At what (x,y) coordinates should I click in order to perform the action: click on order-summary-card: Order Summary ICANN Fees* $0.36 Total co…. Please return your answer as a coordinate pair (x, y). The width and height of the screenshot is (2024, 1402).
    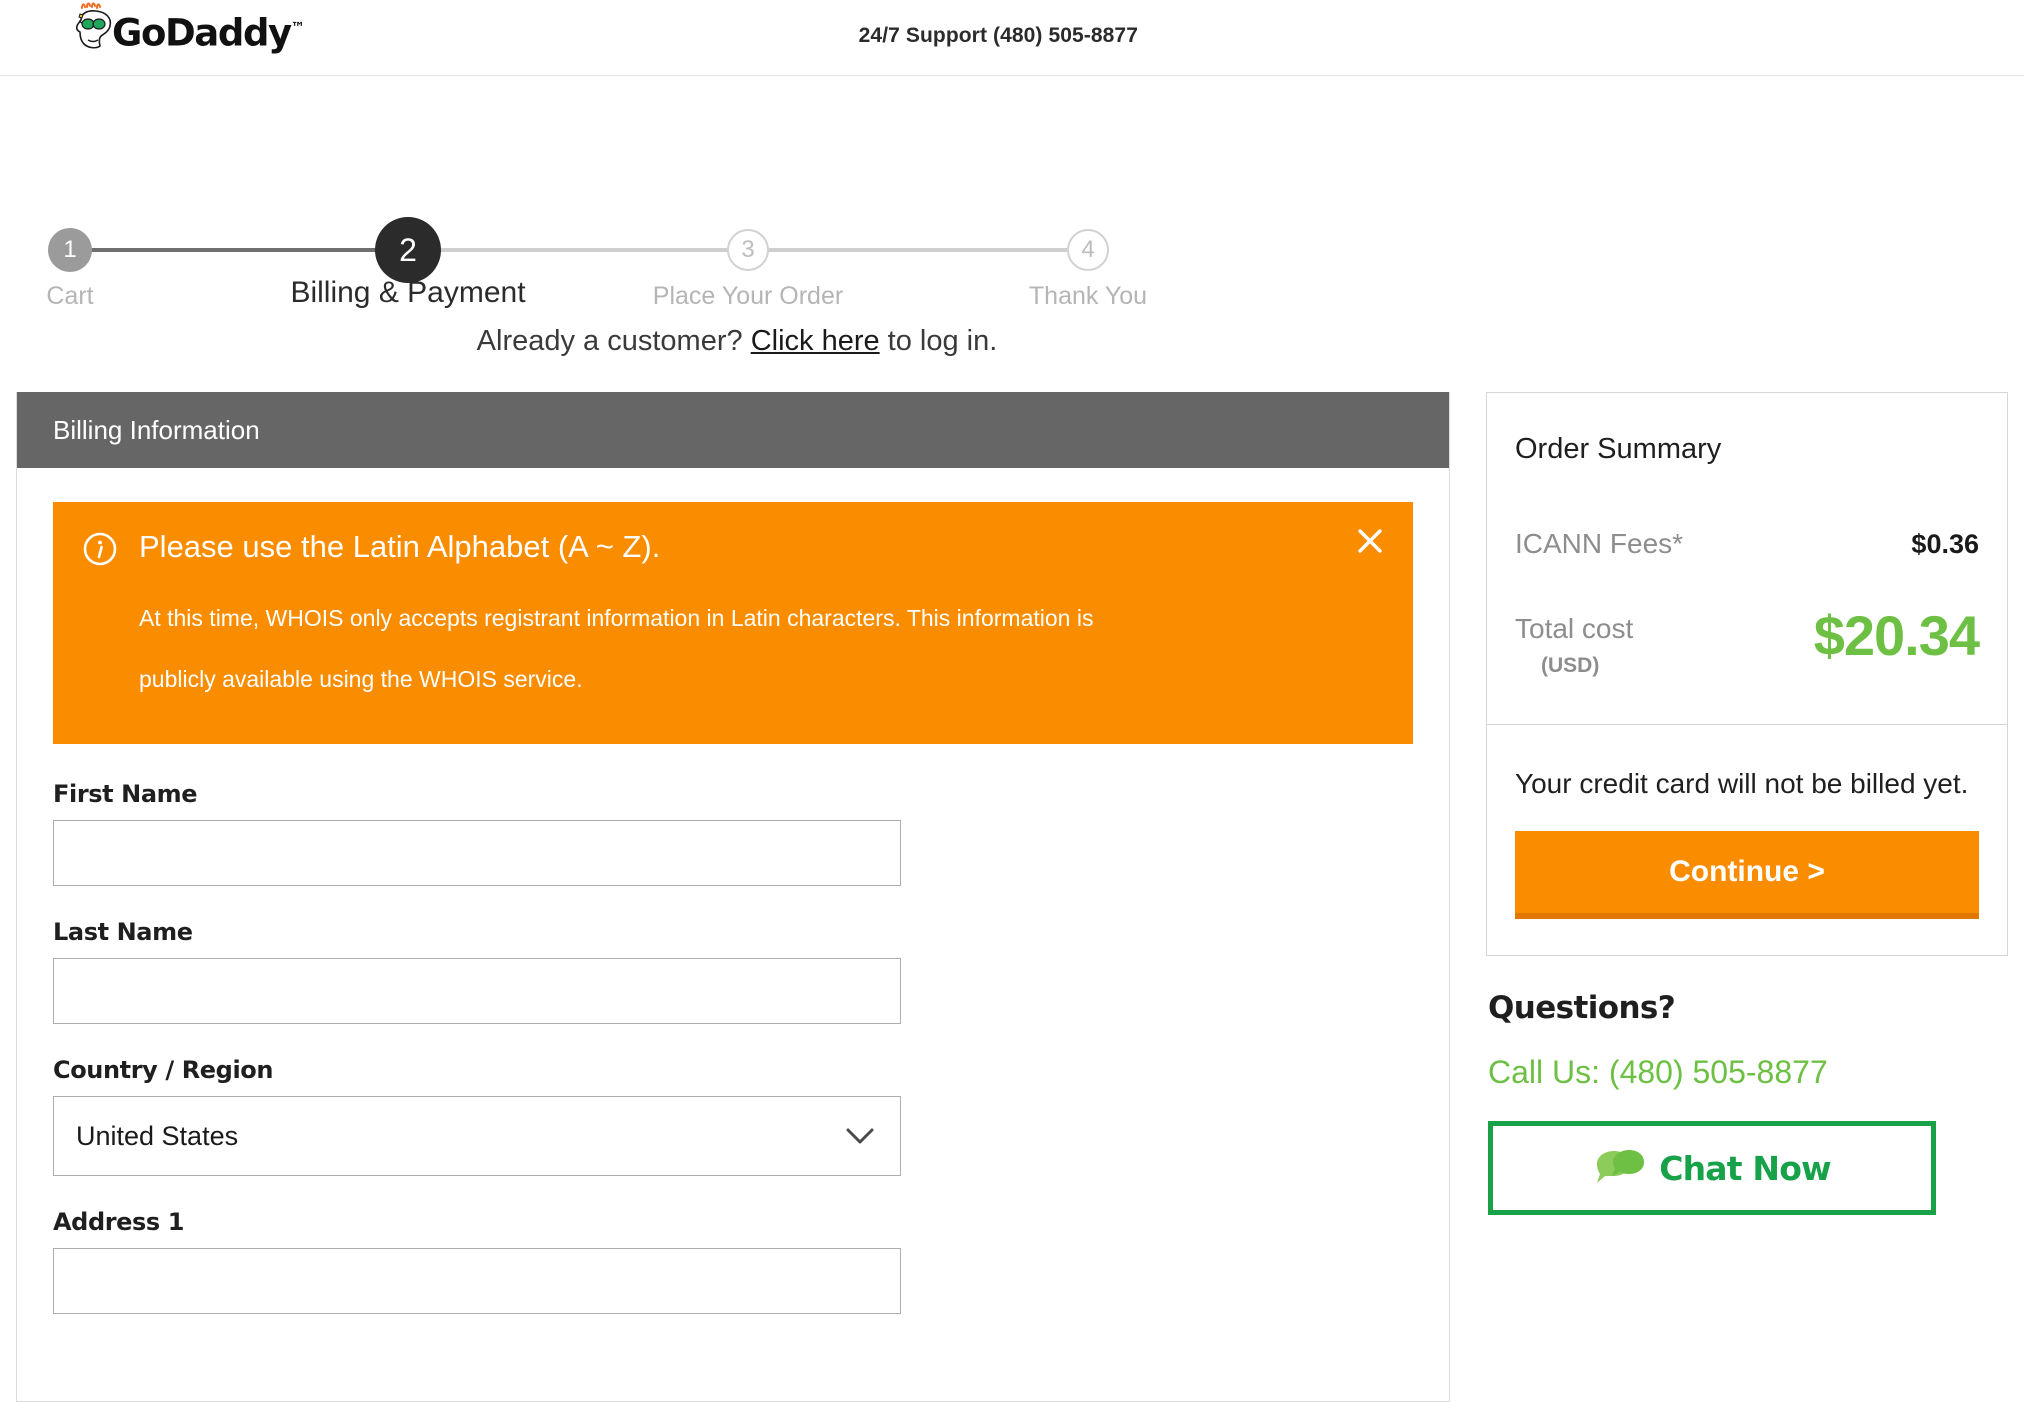
    Looking at the image, I should click on (1747, 674).